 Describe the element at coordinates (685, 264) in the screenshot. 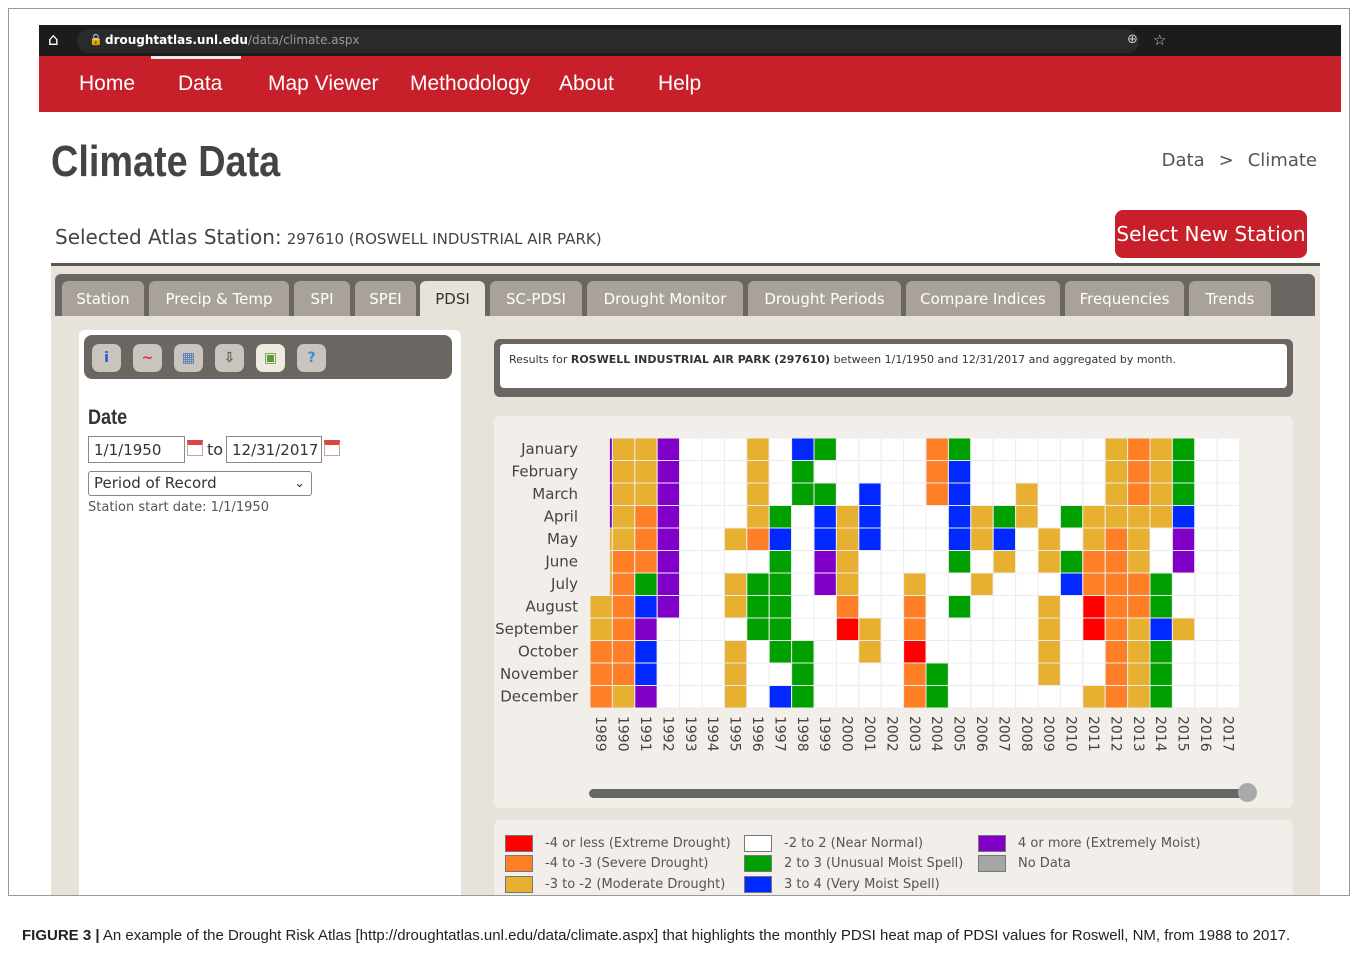

I see `panel-divider` at that location.